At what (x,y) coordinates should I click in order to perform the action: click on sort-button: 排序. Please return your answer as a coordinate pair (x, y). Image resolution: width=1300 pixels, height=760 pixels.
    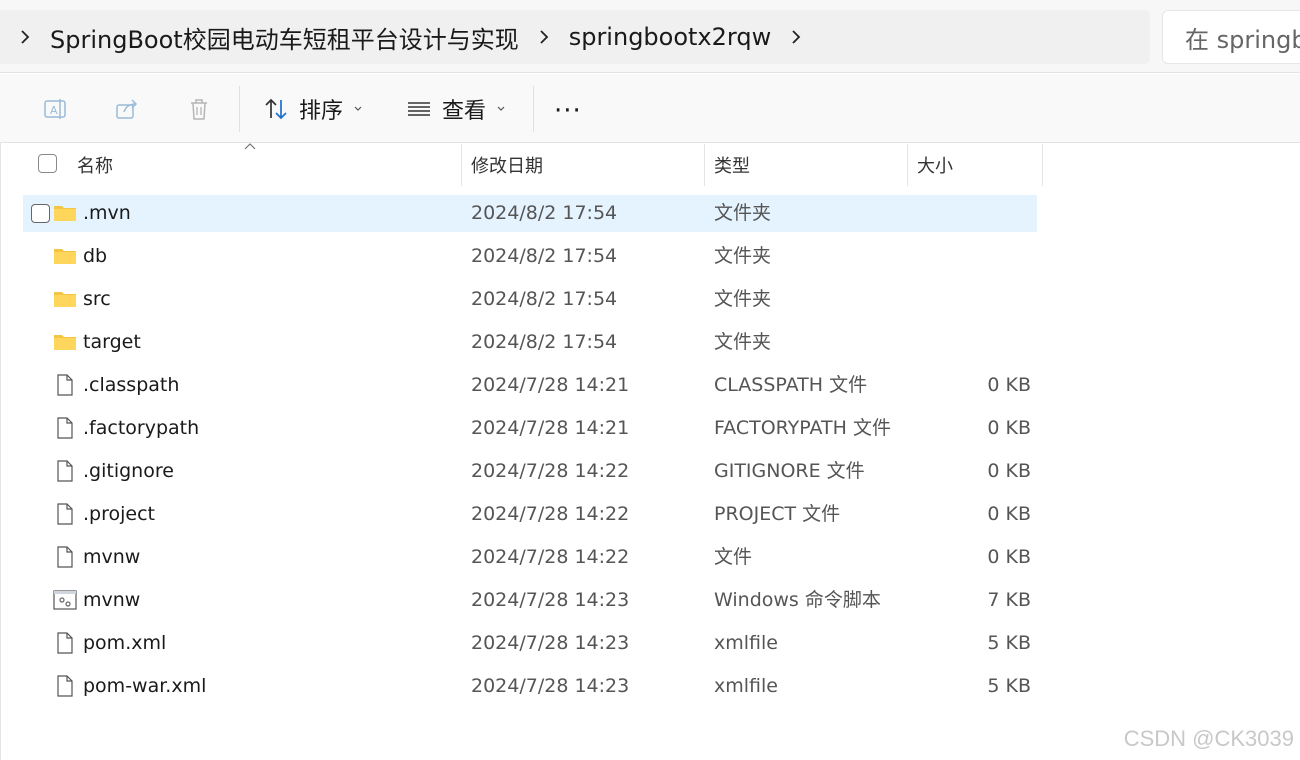
    Looking at the image, I should click on (313, 109).